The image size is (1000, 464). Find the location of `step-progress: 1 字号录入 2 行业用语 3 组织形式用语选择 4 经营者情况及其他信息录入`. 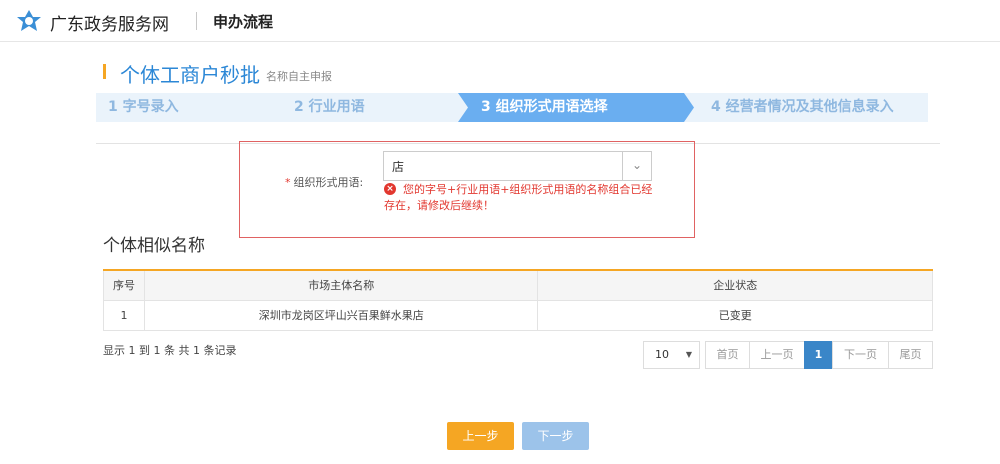

step-progress: 1 字号录入 2 行业用语 3 组织形式用语选择 4 经营者情况及其他信息录入 is located at coordinates (512, 107).